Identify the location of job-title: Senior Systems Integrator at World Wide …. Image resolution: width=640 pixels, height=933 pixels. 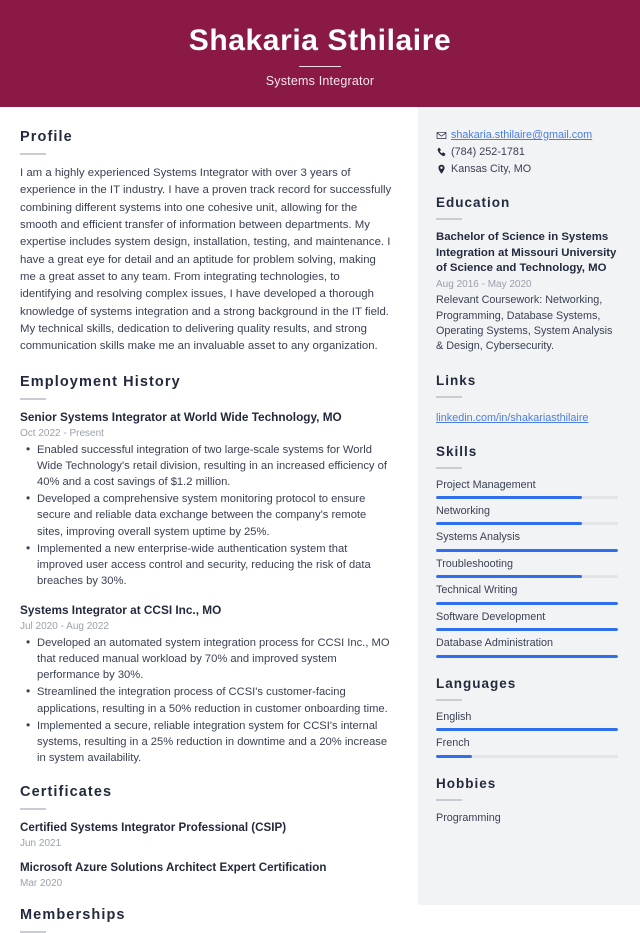
(181, 416).